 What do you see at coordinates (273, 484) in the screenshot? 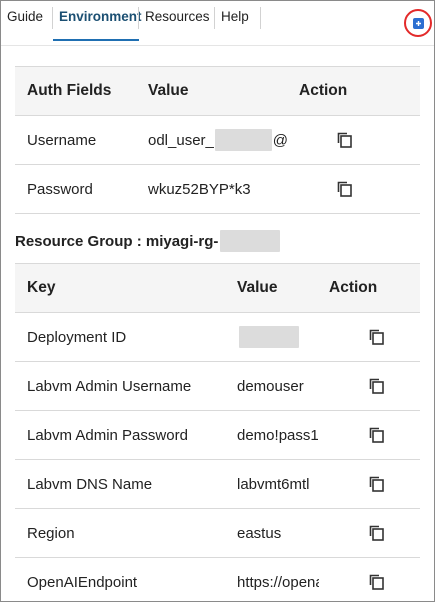
I see `resource-value: labvmt6mtl` at bounding box center [273, 484].